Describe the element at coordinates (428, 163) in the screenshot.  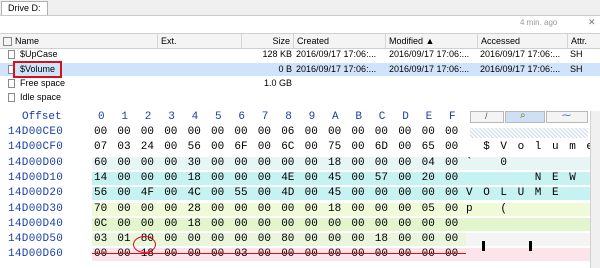
I see `hex-byte: 04` at that location.